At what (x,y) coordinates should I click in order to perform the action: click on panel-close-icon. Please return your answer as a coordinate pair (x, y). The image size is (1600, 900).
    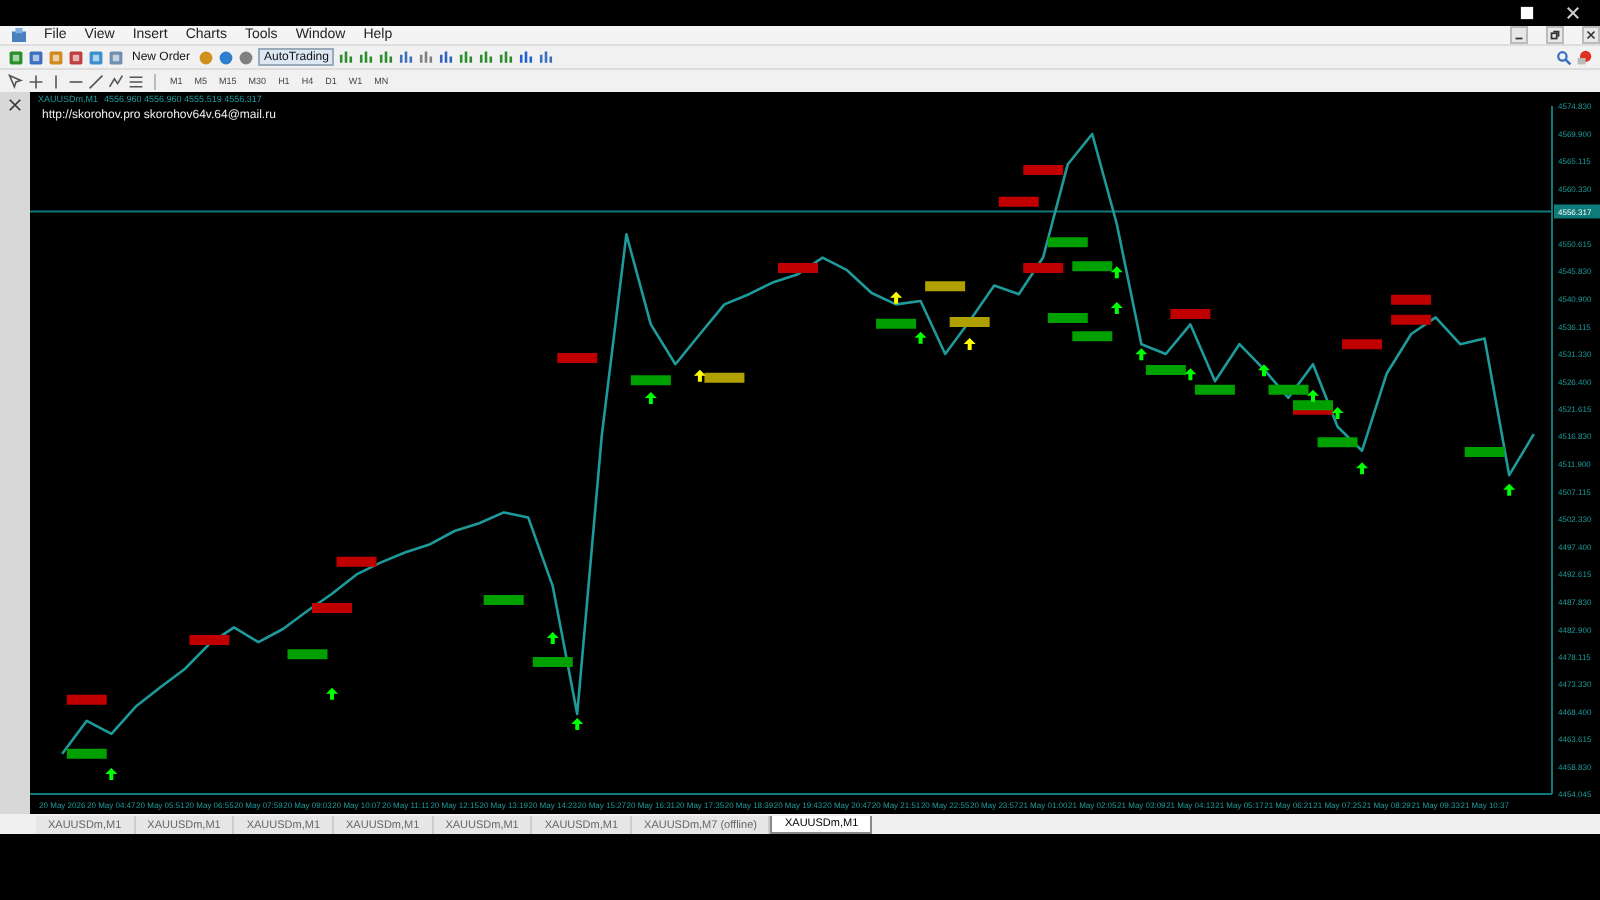
    Looking at the image, I should click on (15, 105).